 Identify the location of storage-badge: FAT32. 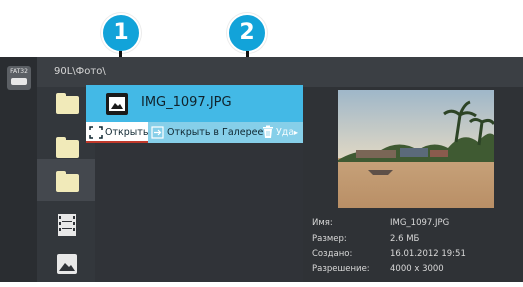
(19, 78).